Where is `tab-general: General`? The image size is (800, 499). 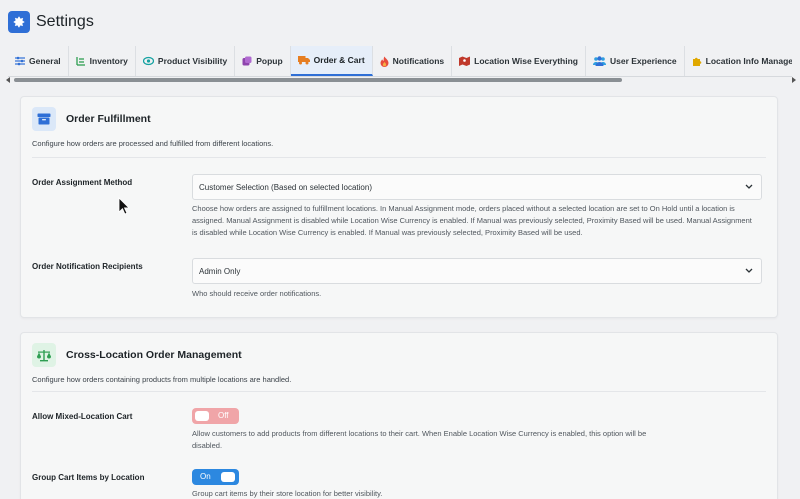
tab-general: General is located at coordinates (38, 61).